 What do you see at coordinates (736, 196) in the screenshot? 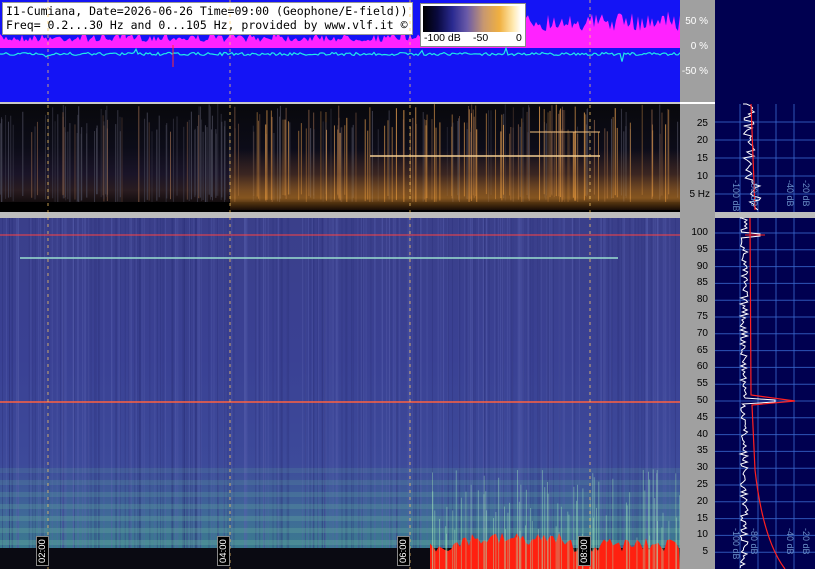
I see `profile-low-label-1: -100 dB` at bounding box center [736, 196].